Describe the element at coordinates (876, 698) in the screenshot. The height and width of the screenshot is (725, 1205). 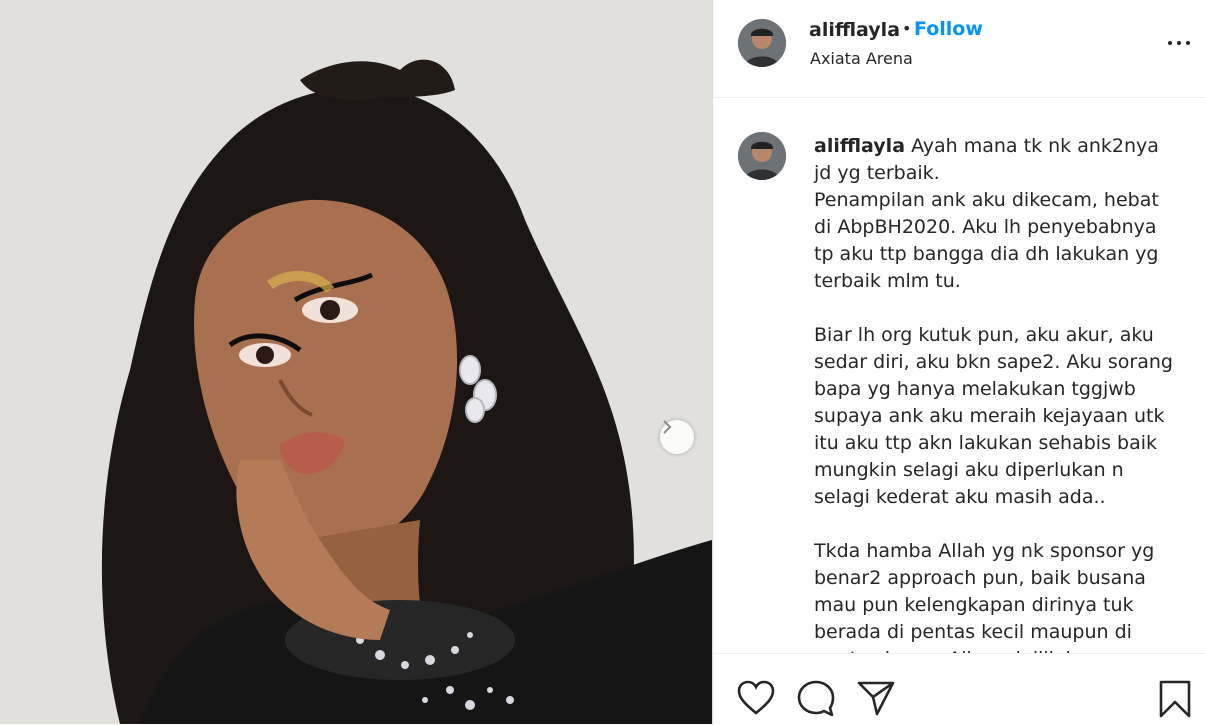
I see `paper-plane-icon` at that location.